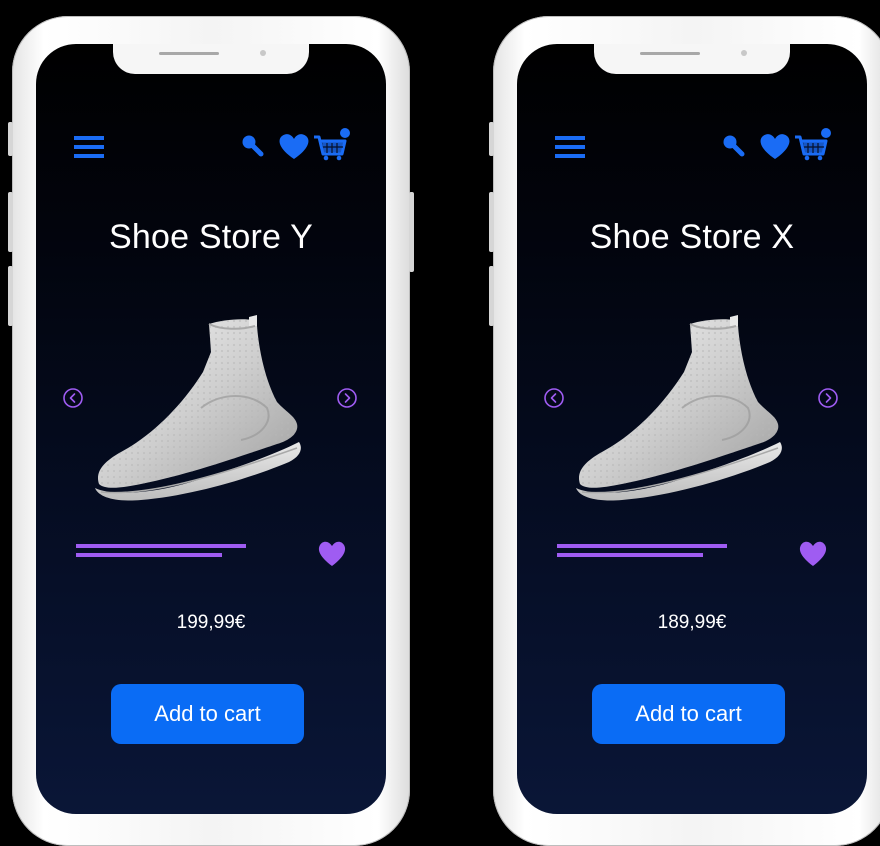  Describe the element at coordinates (692, 237) in the screenshot. I see `store-title: Shoe Store X` at that location.